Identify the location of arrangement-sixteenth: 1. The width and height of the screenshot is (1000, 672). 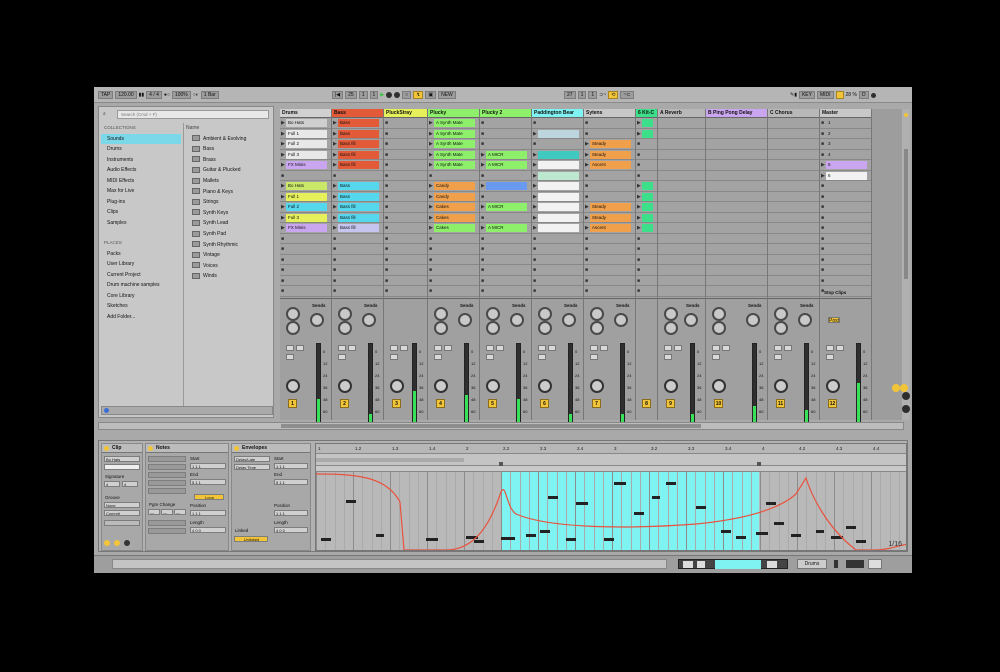
(374, 95).